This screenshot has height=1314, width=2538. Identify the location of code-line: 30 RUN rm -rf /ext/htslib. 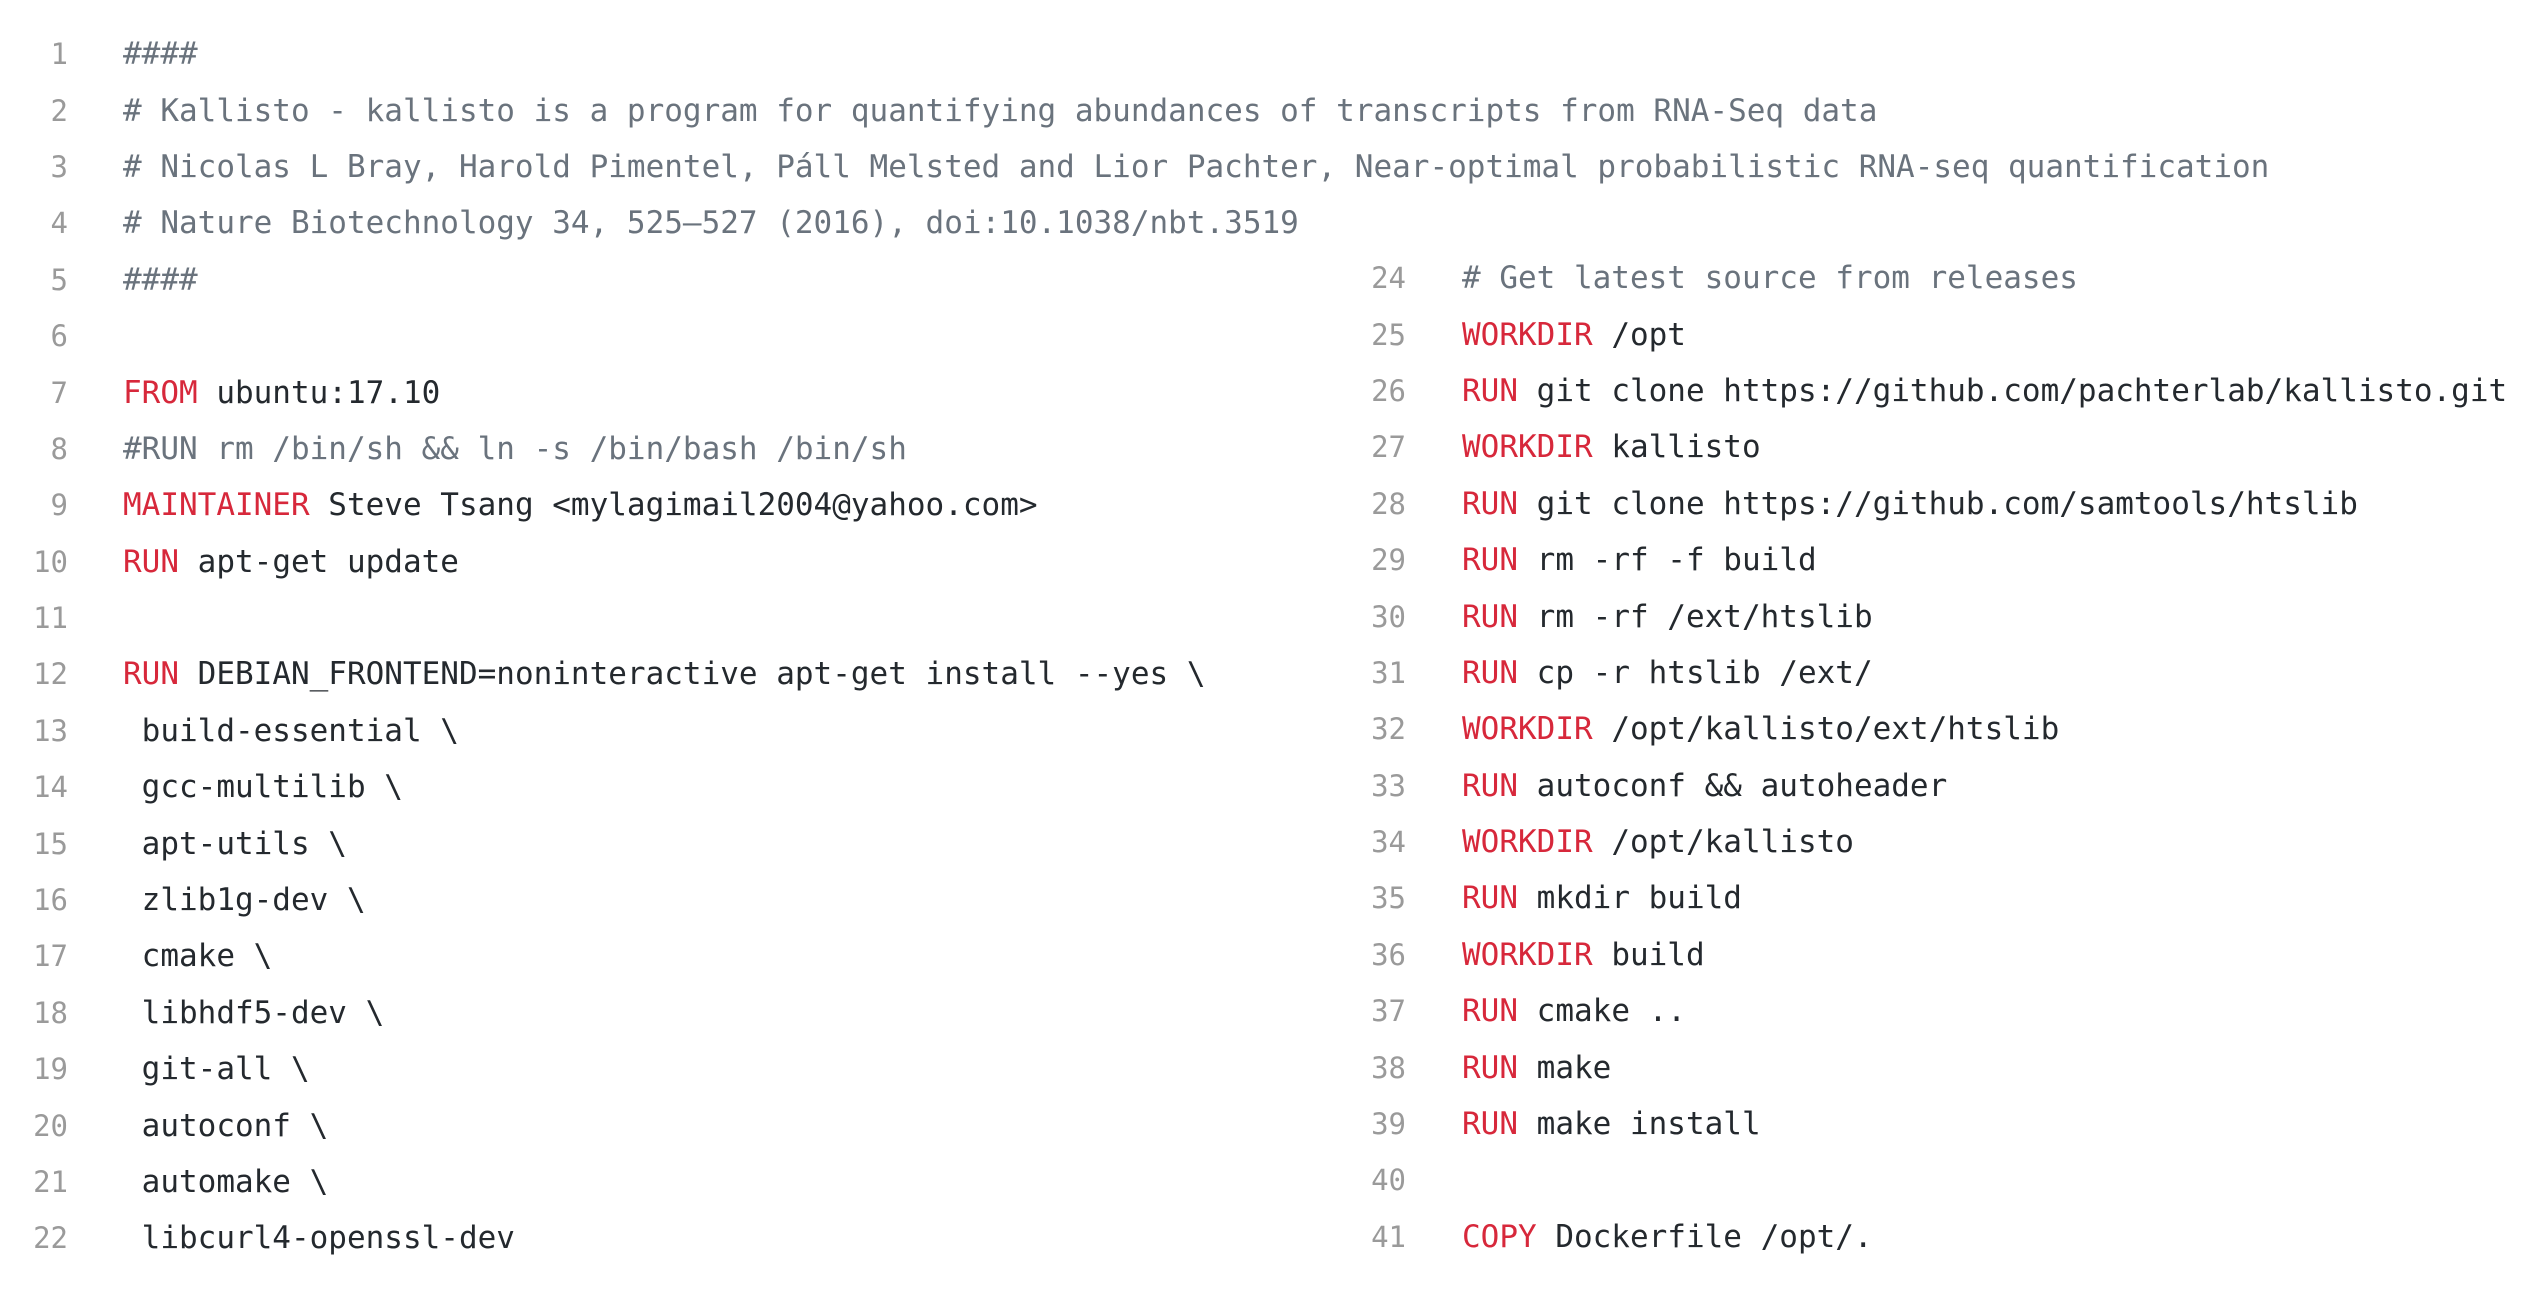
(1923, 616).